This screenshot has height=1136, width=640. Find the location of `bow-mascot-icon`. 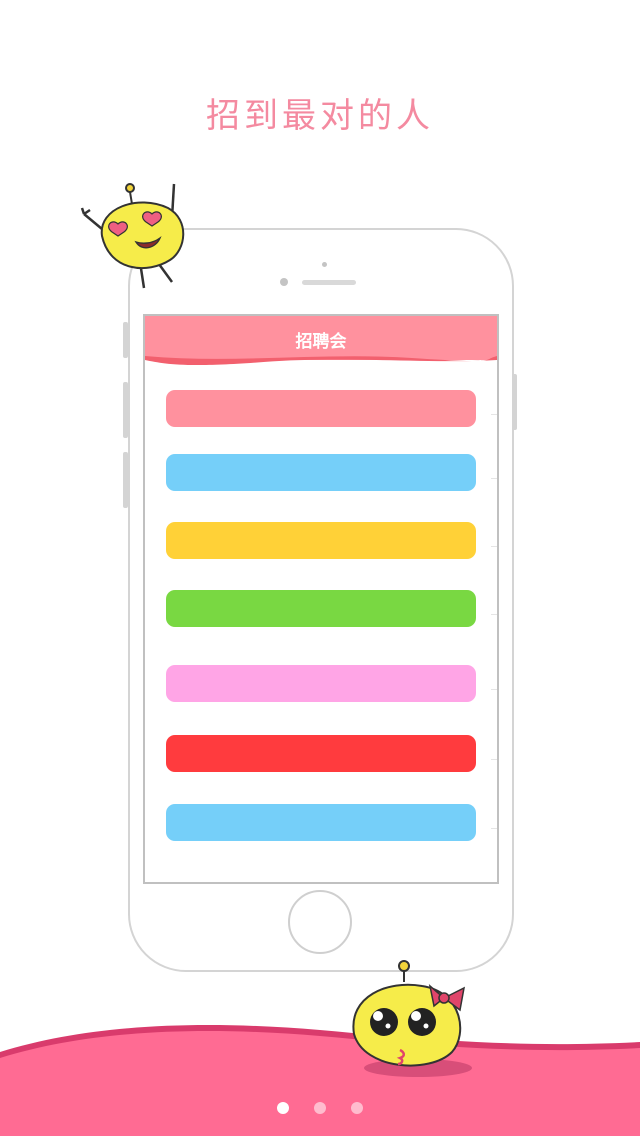

bow-mascot-icon is located at coordinates (412, 1018).